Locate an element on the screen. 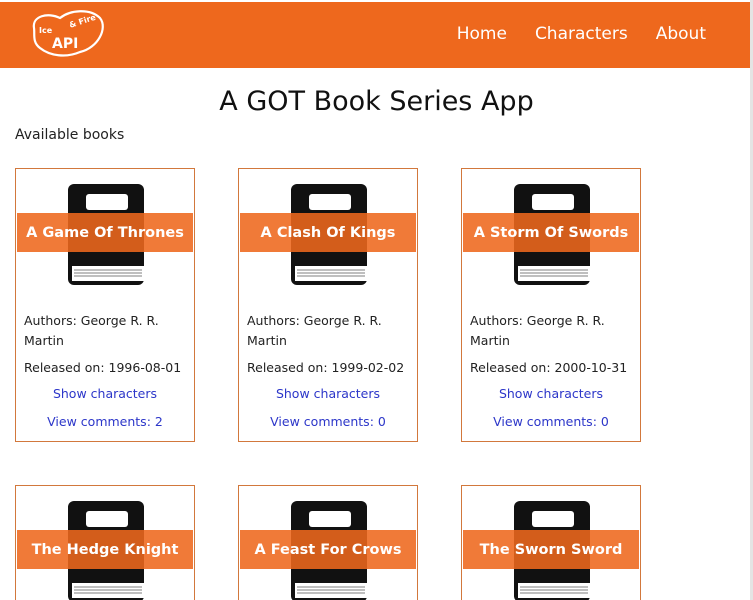 The image size is (753, 600). book-title: A Feast For Crows is located at coordinates (328, 549).